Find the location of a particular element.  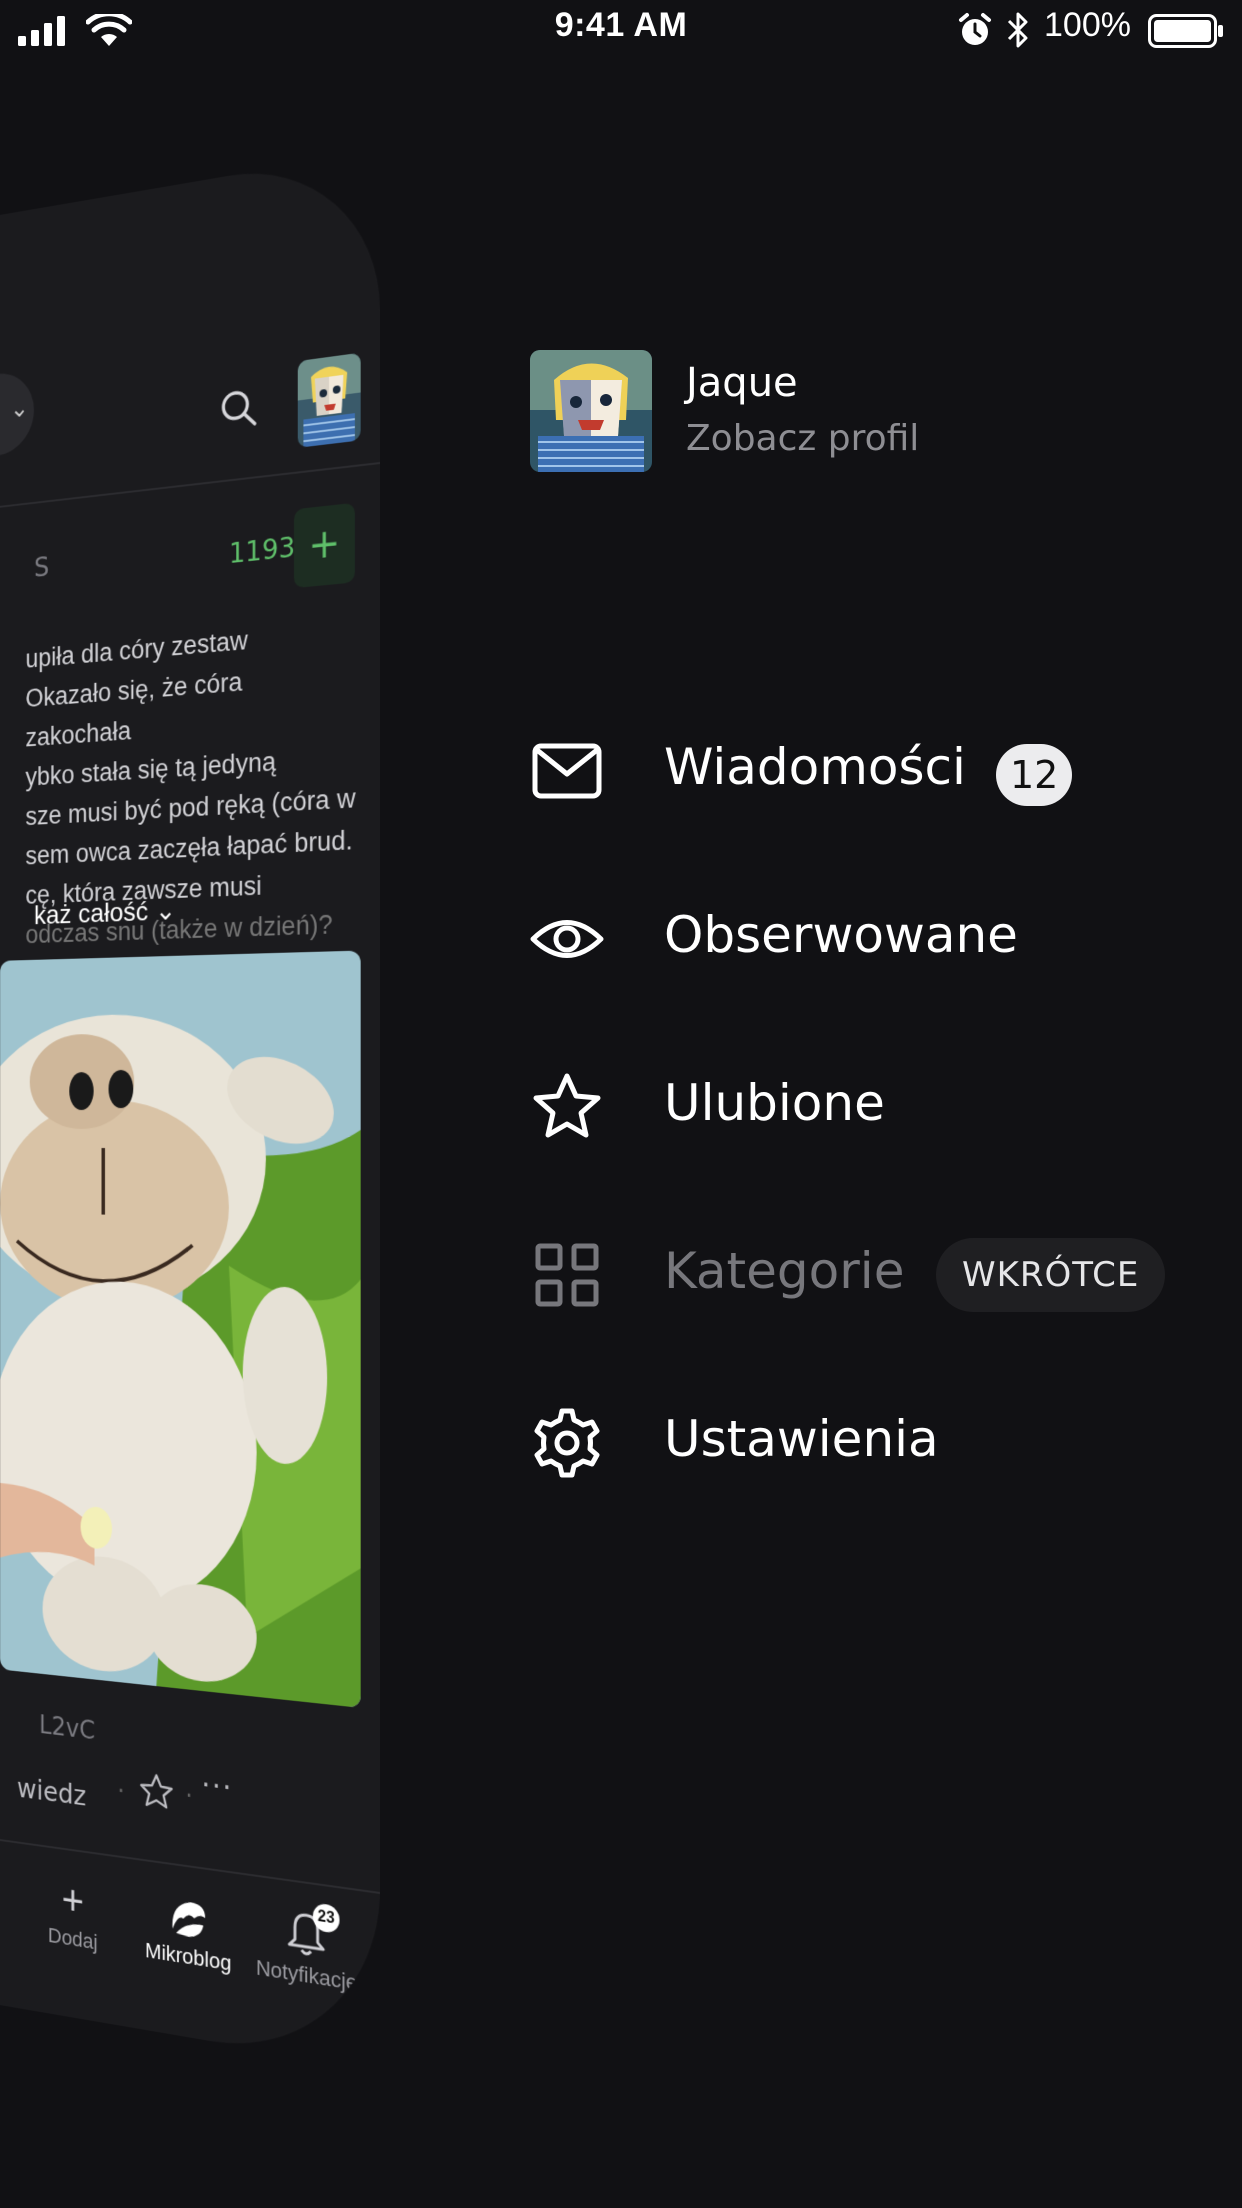

gear-icon is located at coordinates (567, 1443).